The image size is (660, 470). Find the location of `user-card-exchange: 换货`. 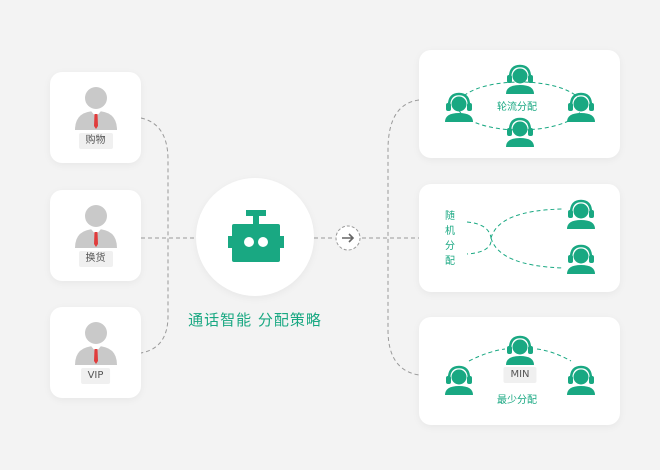

user-card-exchange: 换货 is located at coordinates (95, 235).